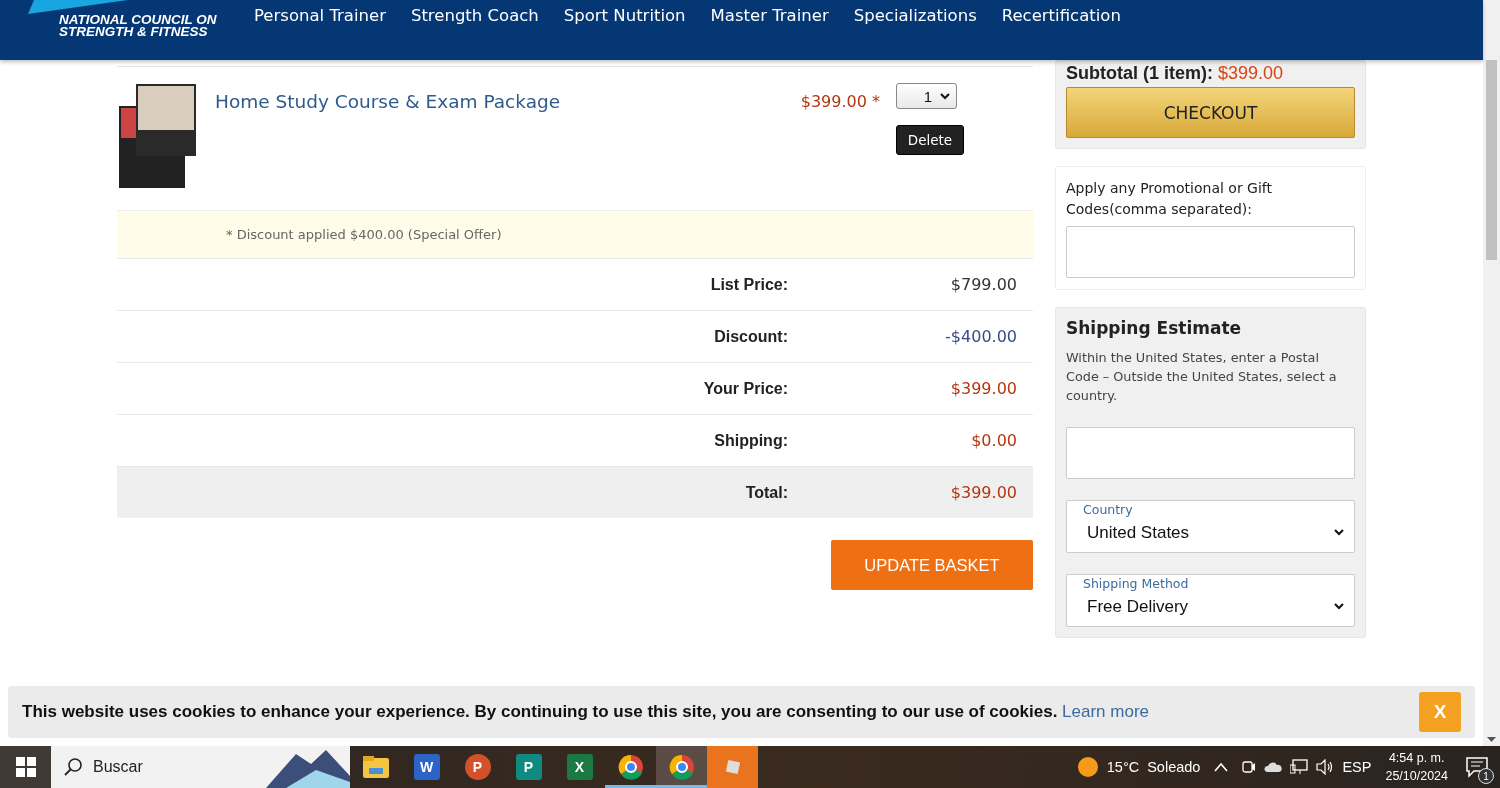 This screenshot has height=788, width=1500. What do you see at coordinates (364, 234) in the screenshot?
I see `discount-note: * Discount applied $400.00 (Special Offer)` at bounding box center [364, 234].